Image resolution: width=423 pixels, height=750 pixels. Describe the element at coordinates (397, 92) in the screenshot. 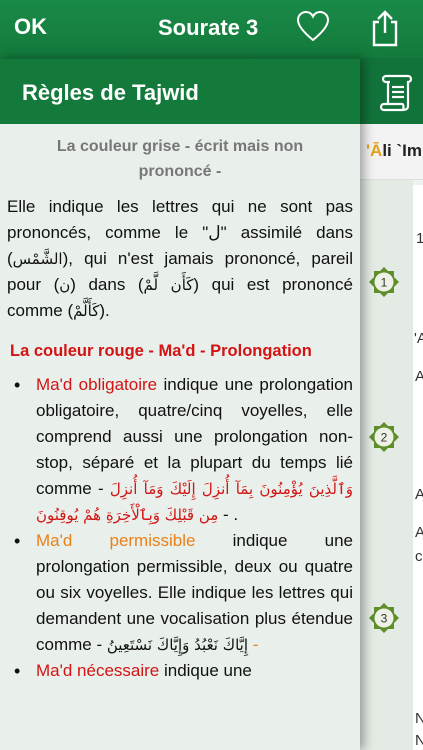

I see `scroll-document-icon` at that location.